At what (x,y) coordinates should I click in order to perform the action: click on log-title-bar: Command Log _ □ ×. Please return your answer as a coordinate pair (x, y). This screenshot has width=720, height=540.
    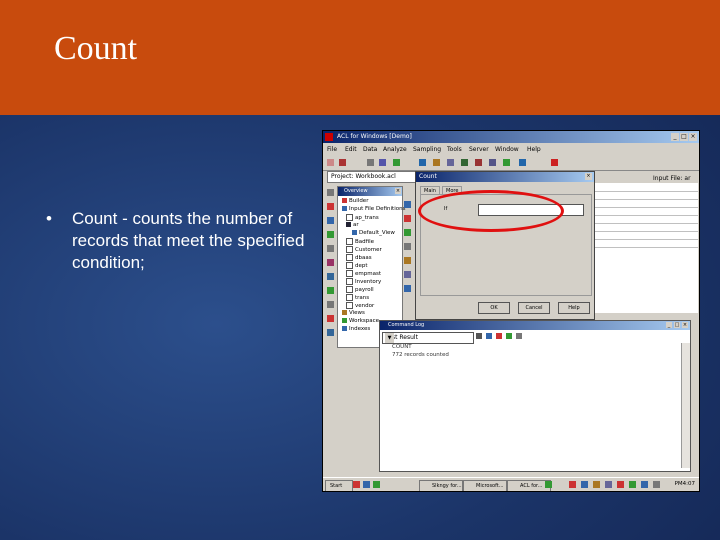
    Looking at the image, I should click on (535, 325).